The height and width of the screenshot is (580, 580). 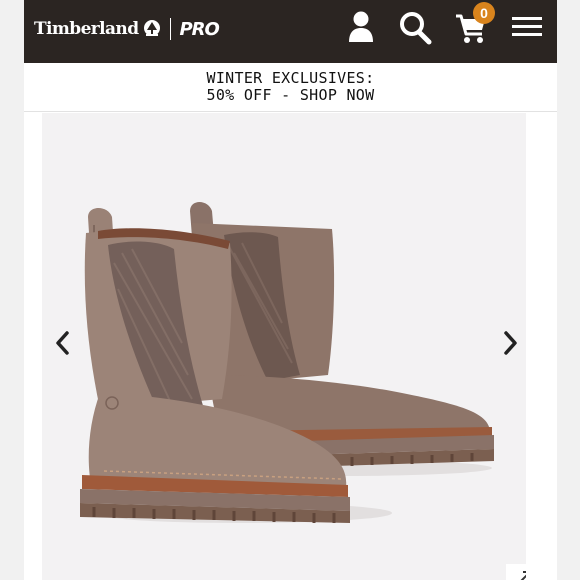 I want to click on expand-icon, so click(x=516, y=572).